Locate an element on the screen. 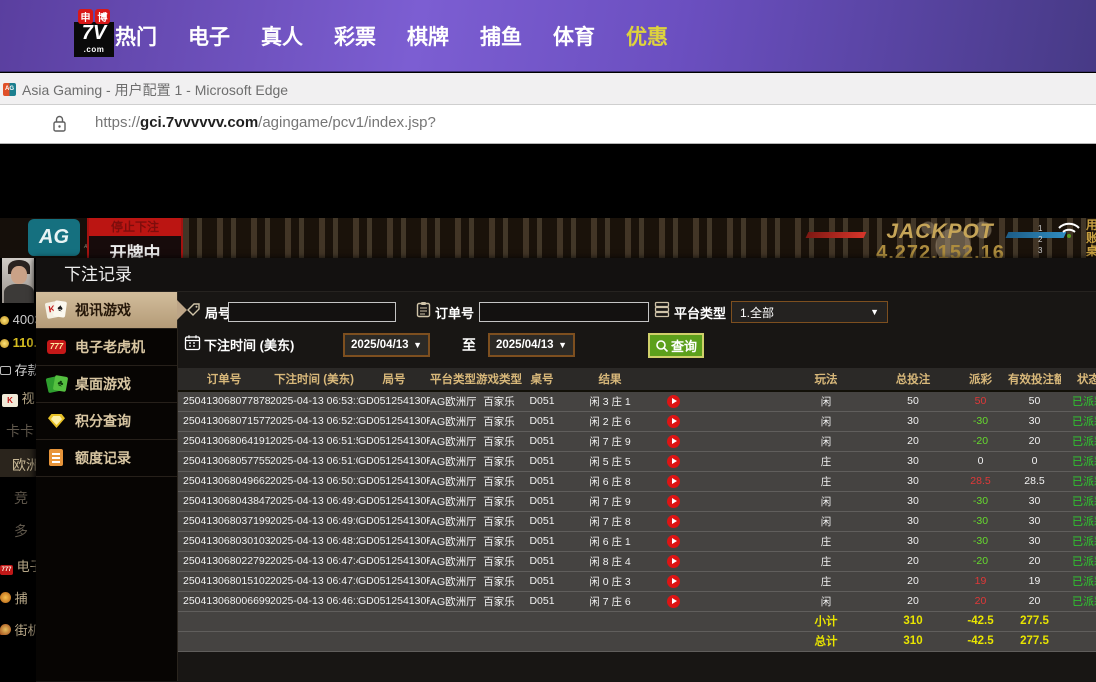 This screenshot has height=682, width=1096. lock-icon is located at coordinates (59, 124).